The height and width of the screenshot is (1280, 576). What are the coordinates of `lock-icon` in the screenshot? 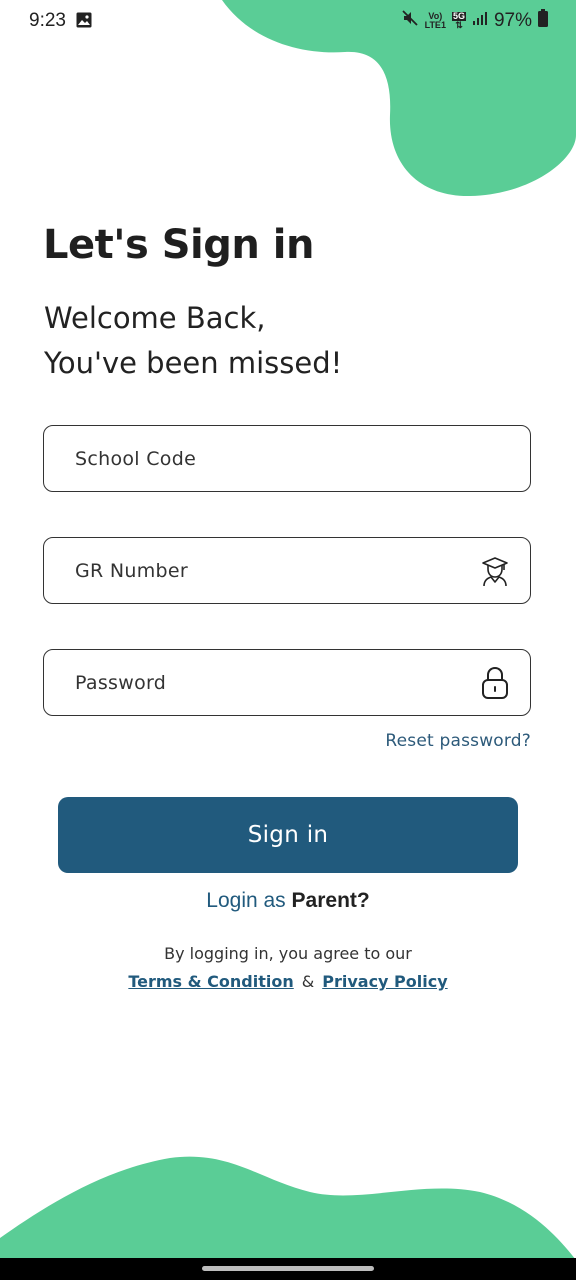 It's located at (495, 683).